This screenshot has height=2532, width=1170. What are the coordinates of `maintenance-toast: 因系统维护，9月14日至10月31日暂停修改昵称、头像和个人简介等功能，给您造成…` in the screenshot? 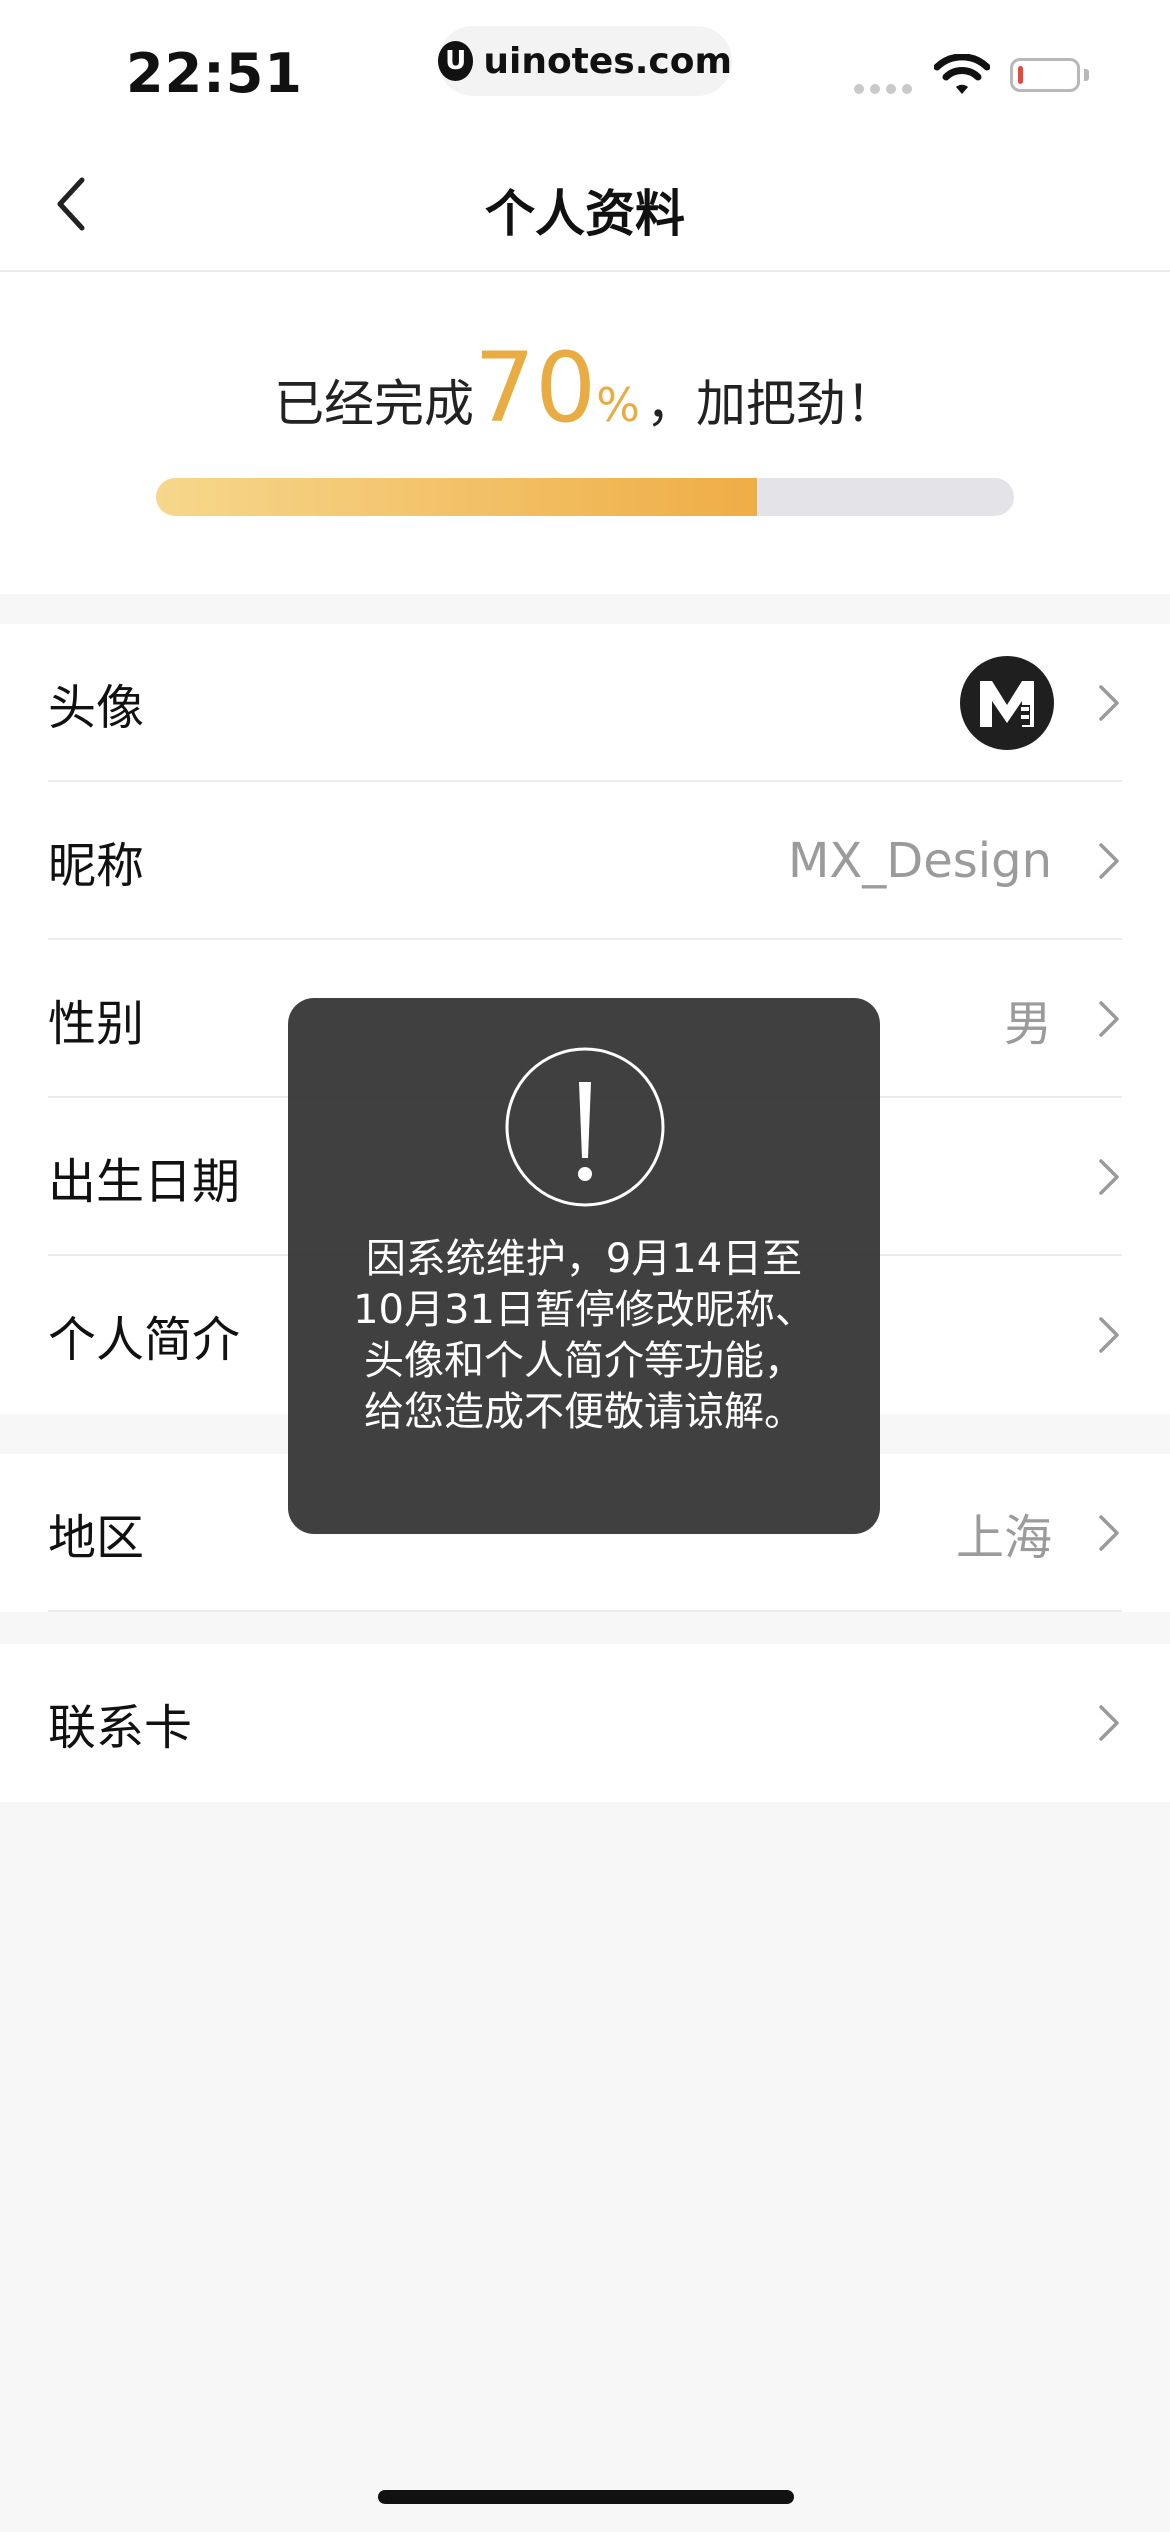 It's located at (584, 1266).